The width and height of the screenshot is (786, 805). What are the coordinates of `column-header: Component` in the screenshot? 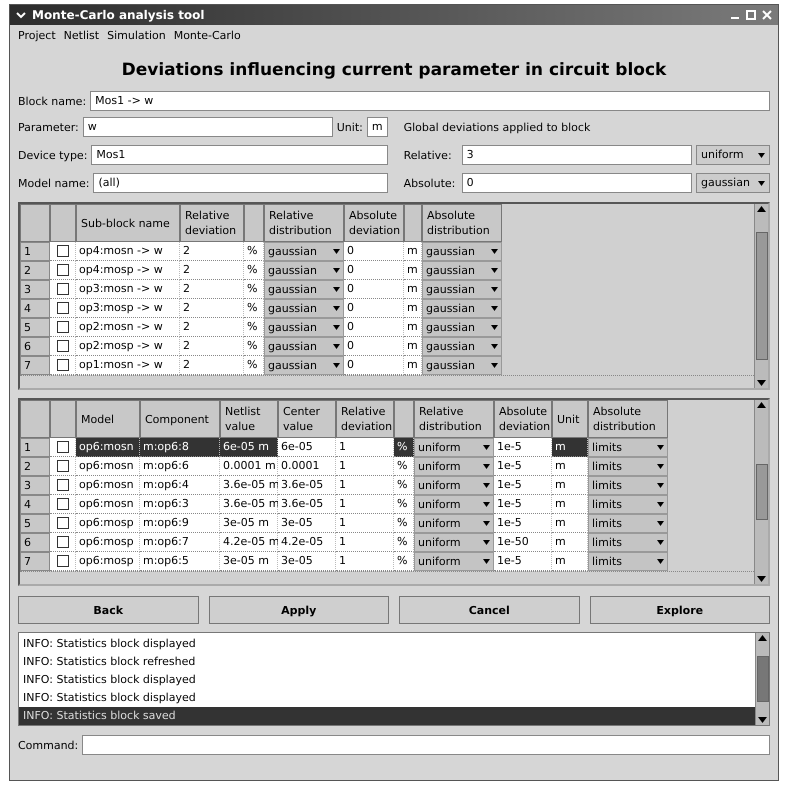 It's located at (180, 419).